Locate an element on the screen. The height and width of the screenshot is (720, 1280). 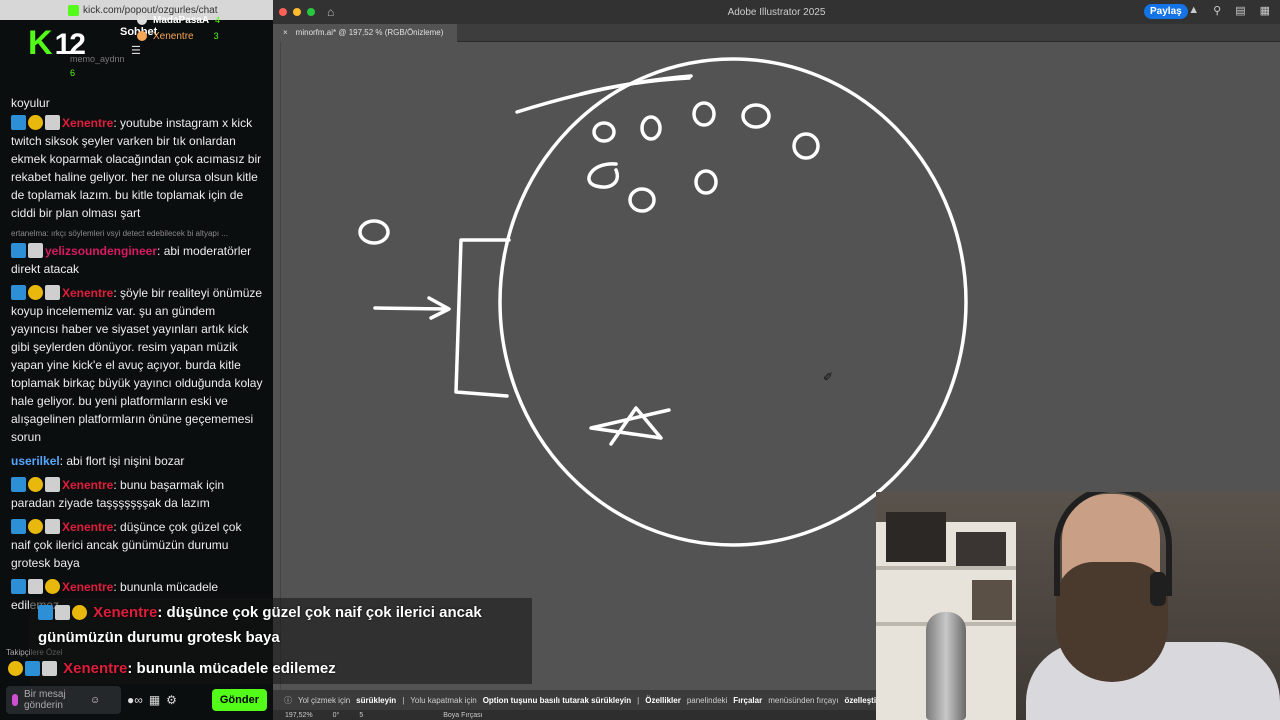
status-hint-2: Yolu kapatmak için is located at coordinates (443, 700).